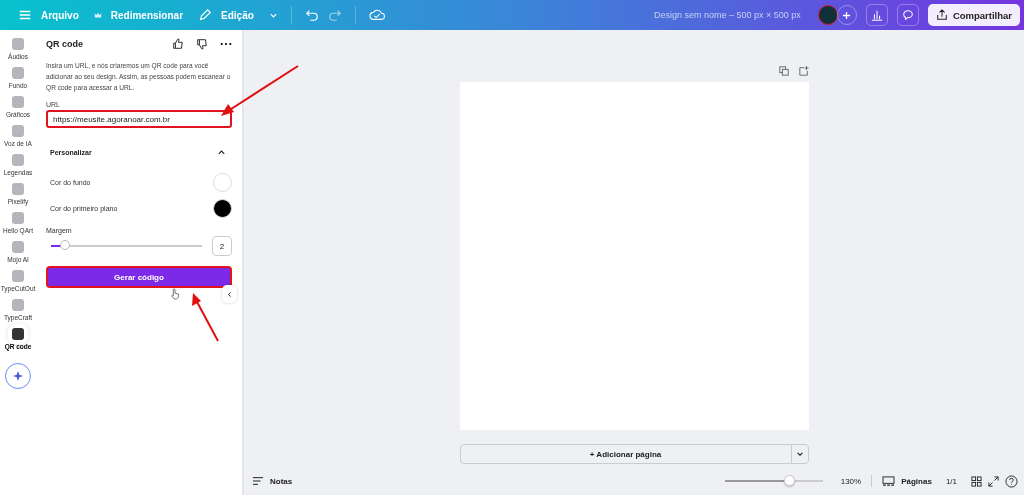  I want to click on upload-icon, so click(941, 15).